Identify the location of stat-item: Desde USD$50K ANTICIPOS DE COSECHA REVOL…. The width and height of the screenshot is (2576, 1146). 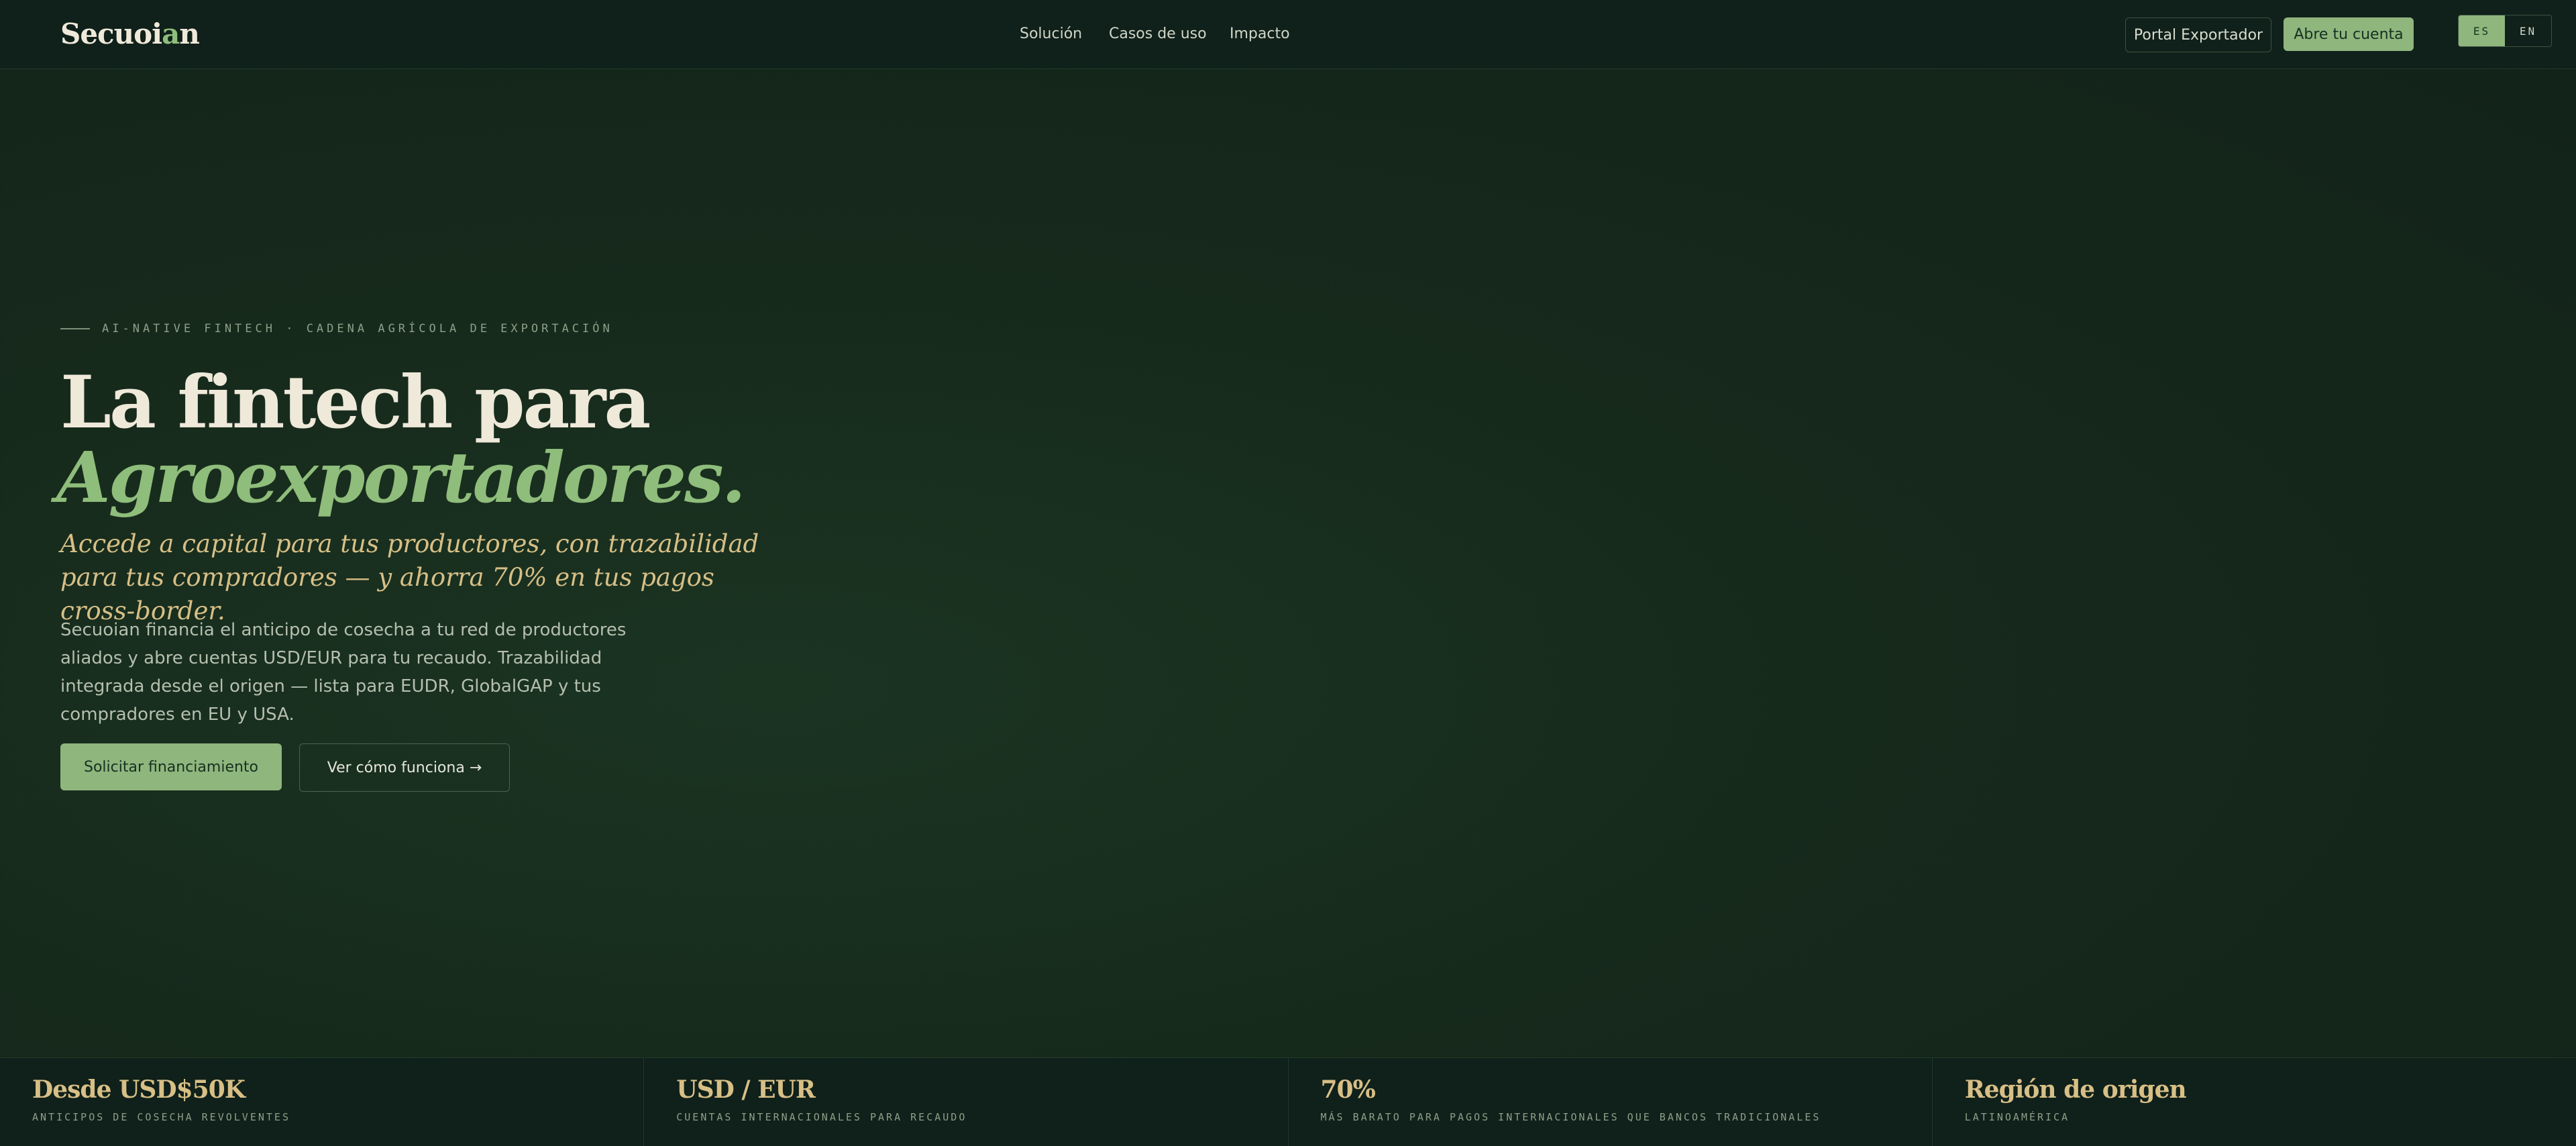
(322, 1102).